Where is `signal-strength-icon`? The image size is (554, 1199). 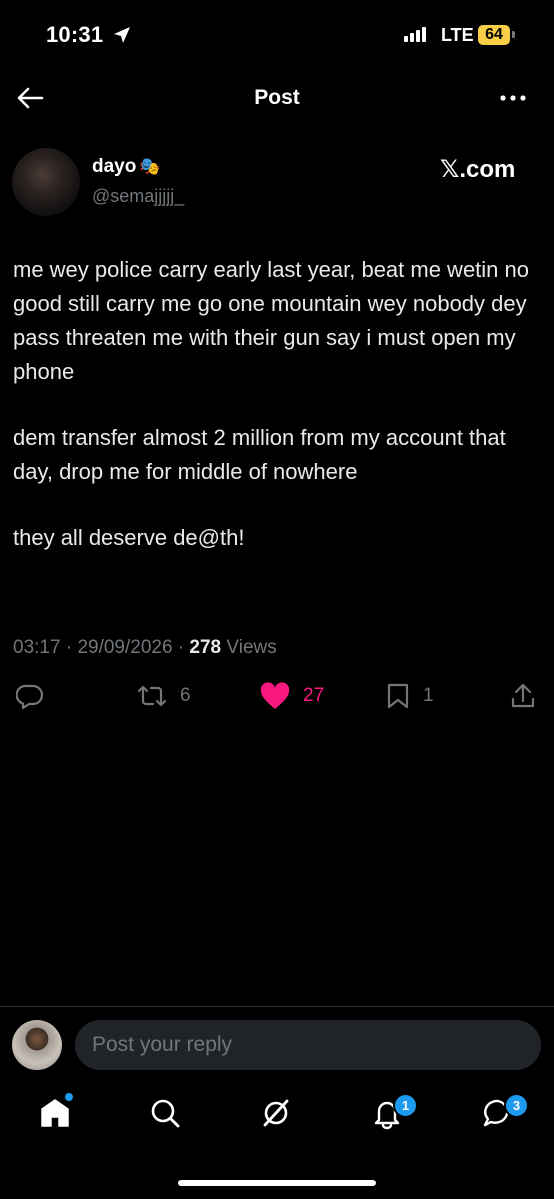
signal-strength-icon is located at coordinates (415, 34).